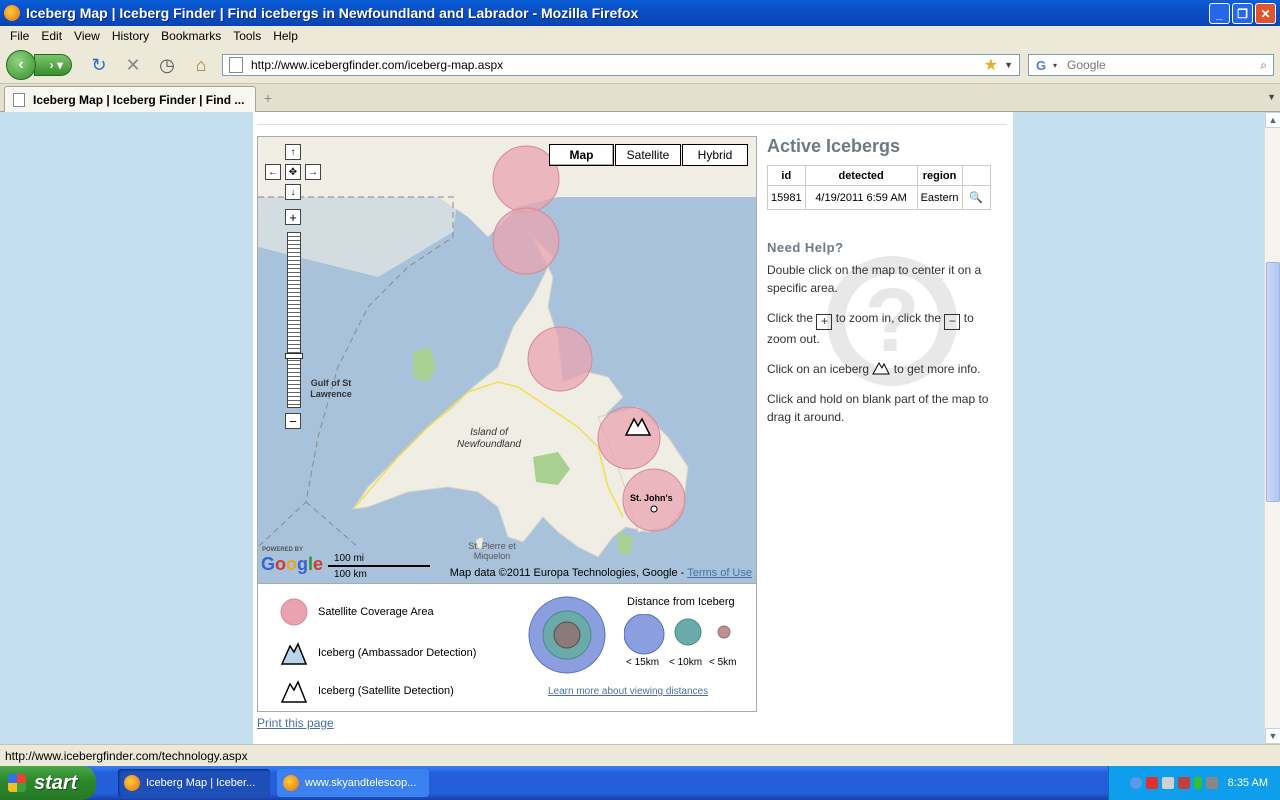 This screenshot has width=1280, height=800. What do you see at coordinates (715, 155) in the screenshot?
I see `map-type-hybrid-button: Hybrid` at bounding box center [715, 155].